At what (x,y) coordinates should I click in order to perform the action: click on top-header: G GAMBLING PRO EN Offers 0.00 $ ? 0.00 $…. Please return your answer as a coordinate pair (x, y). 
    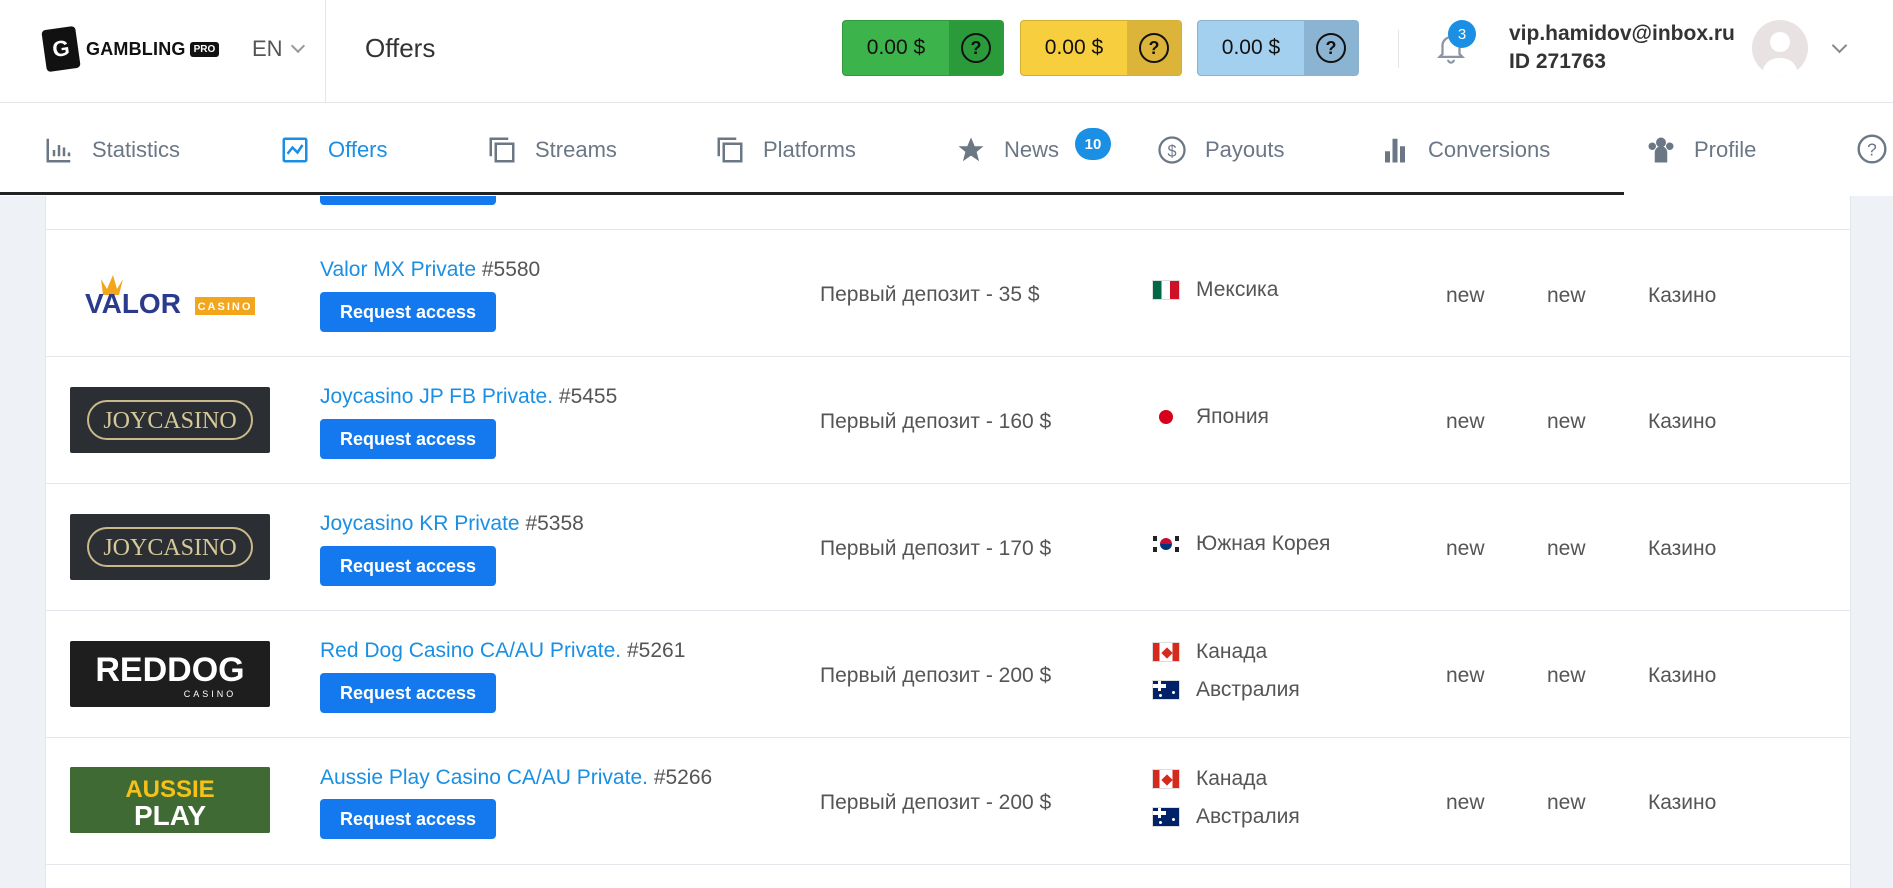
    Looking at the image, I should click on (946, 51).